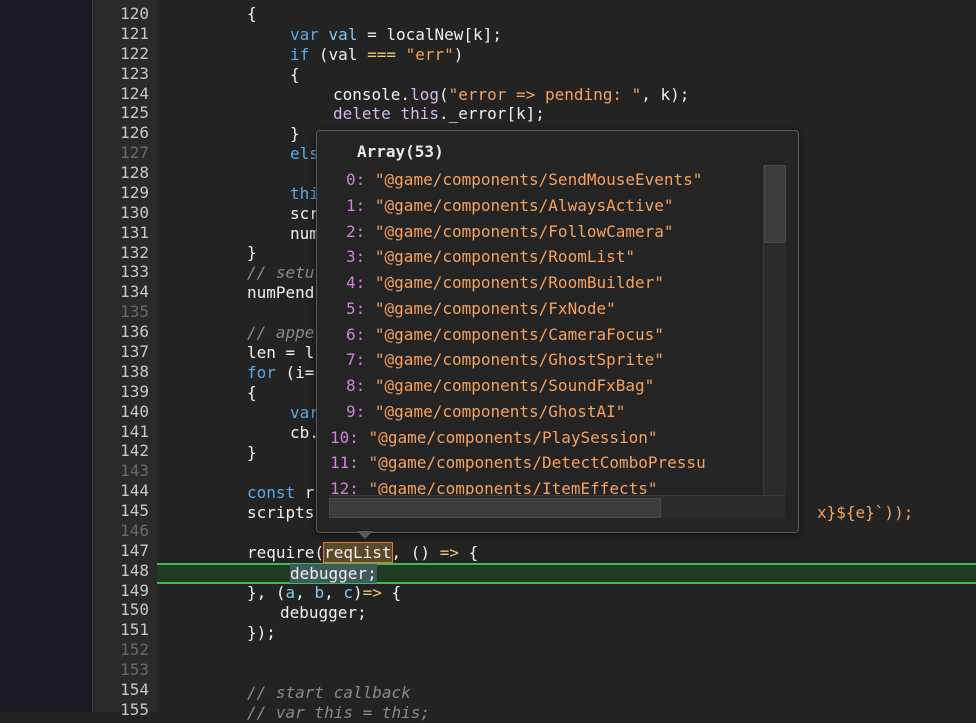 The height and width of the screenshot is (723, 976). I want to click on array-item: 3: "@game/components/RoomList", so click(490, 257).